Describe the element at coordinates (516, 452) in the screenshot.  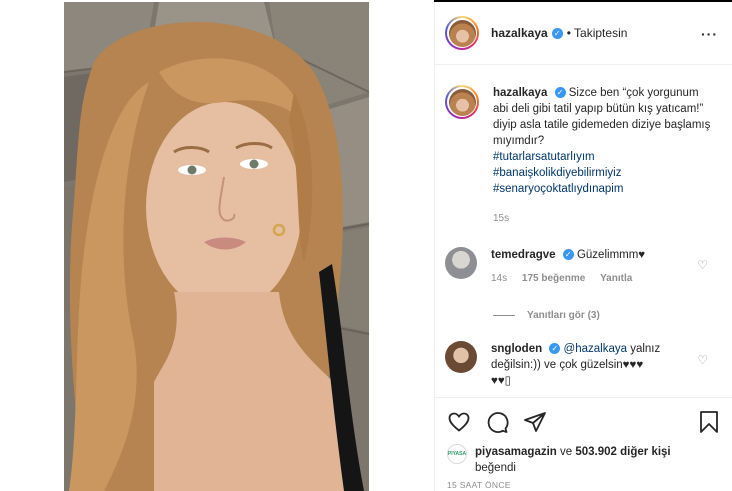
I see `liker-username: piyasamagazin` at that location.